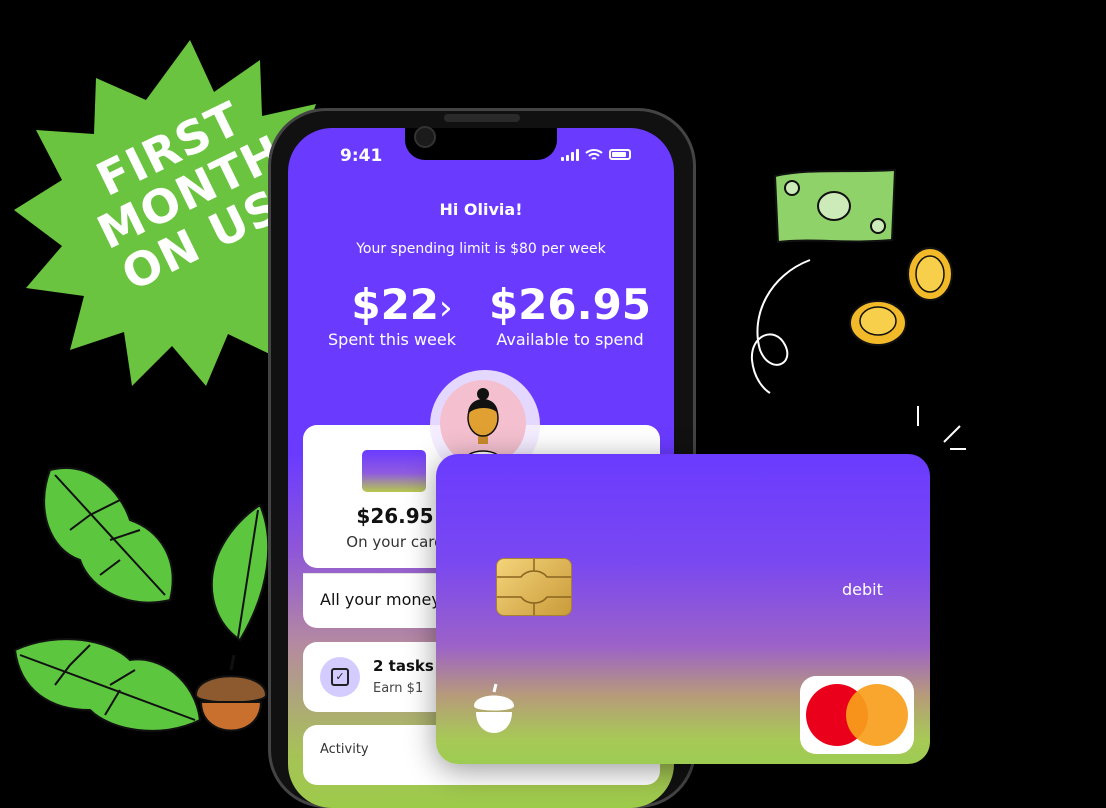 This screenshot has height=808, width=1106. Describe the element at coordinates (877, 715) in the screenshot. I see `mastercard-yellow-circle` at that location.